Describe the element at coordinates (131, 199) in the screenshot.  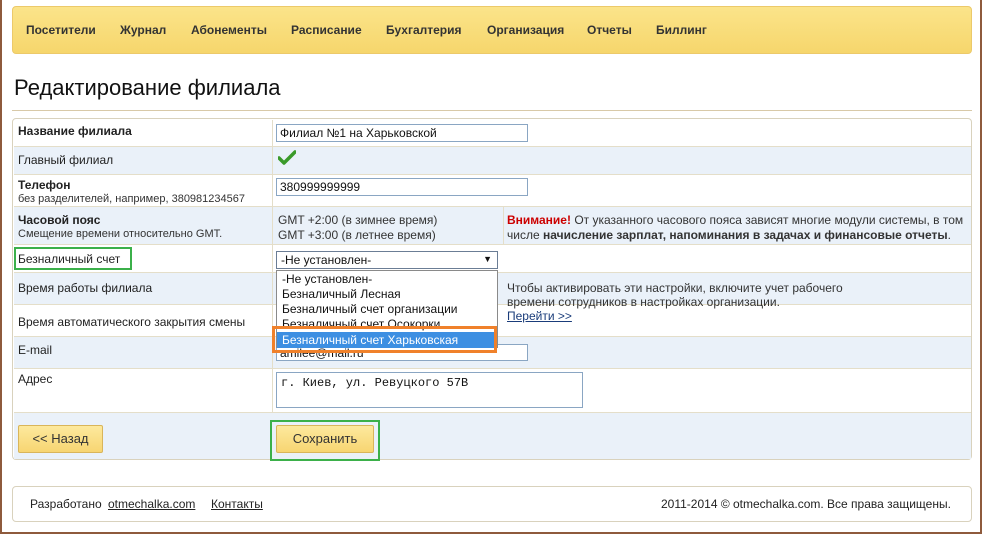
I see `phone-hint: без разделителей, например, 380981234567` at that location.